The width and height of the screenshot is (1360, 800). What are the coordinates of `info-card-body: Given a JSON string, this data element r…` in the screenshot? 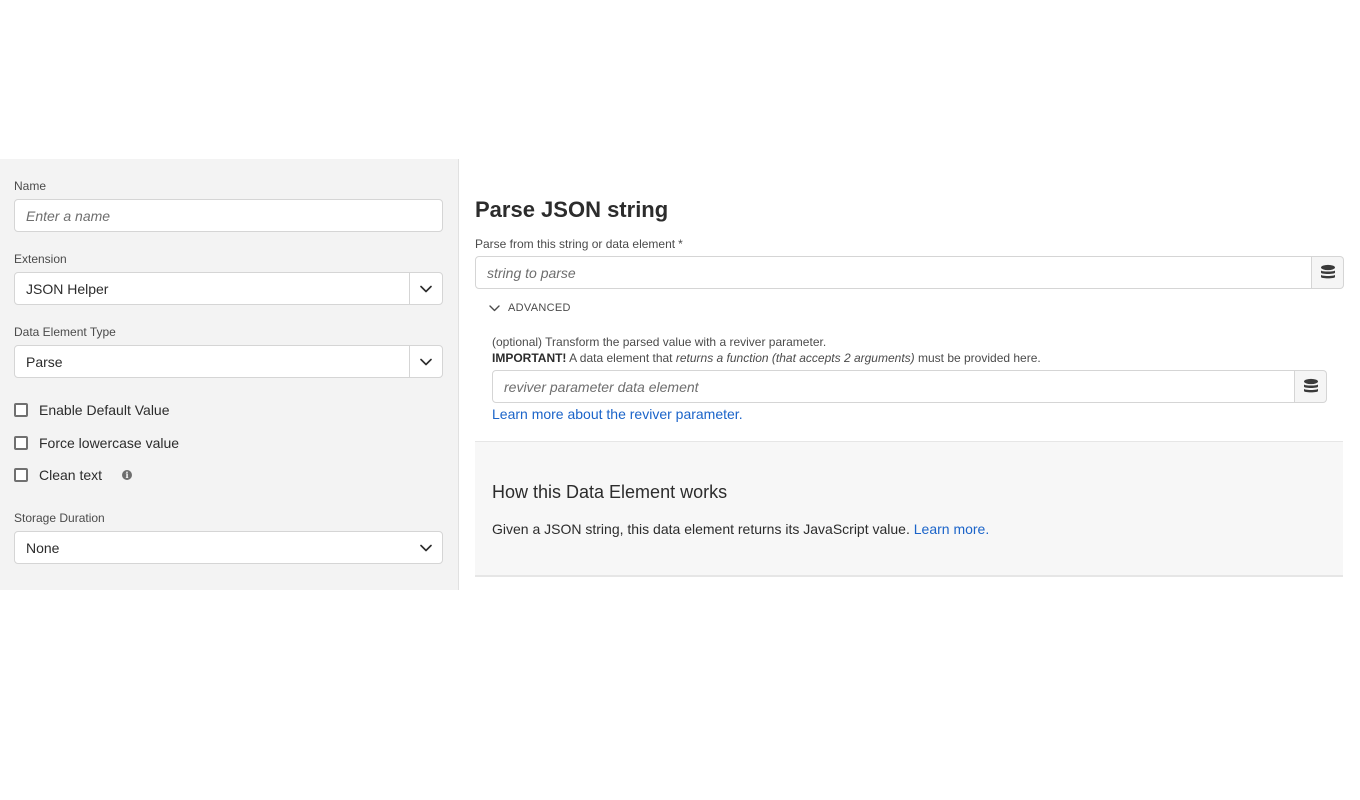 It's located at (740, 529).